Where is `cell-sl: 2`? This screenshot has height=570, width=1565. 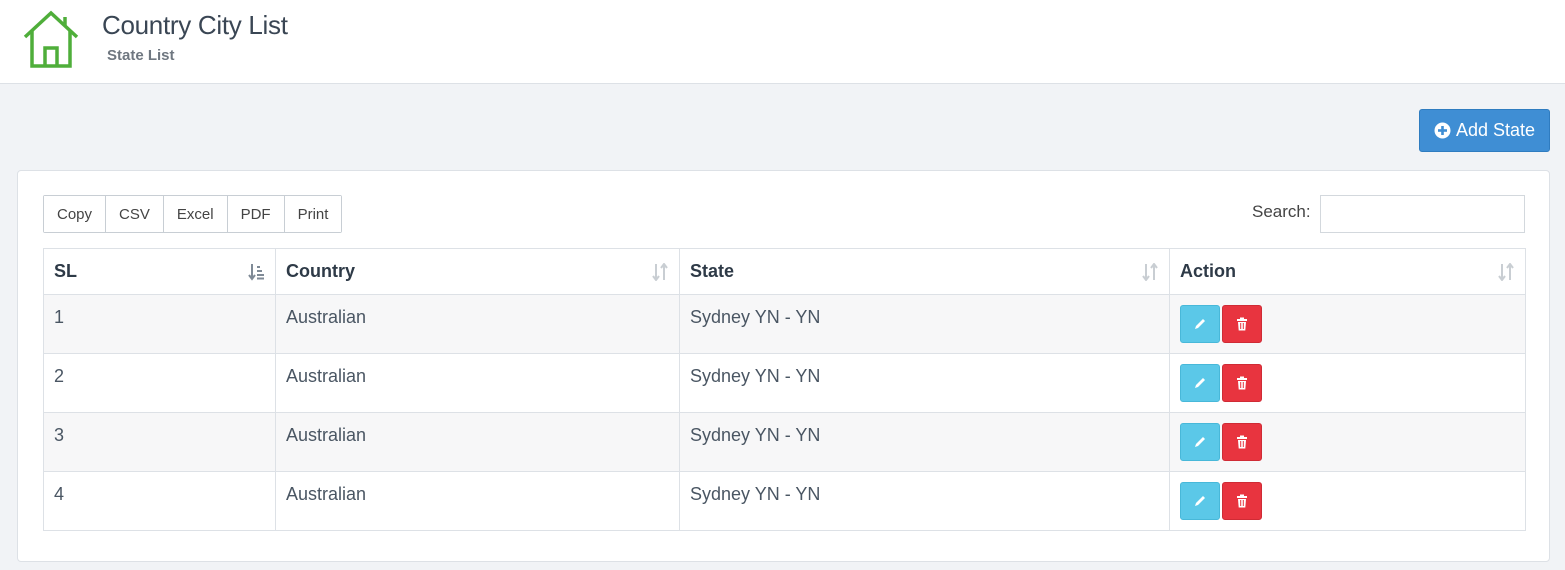
cell-sl: 2 is located at coordinates (159, 383).